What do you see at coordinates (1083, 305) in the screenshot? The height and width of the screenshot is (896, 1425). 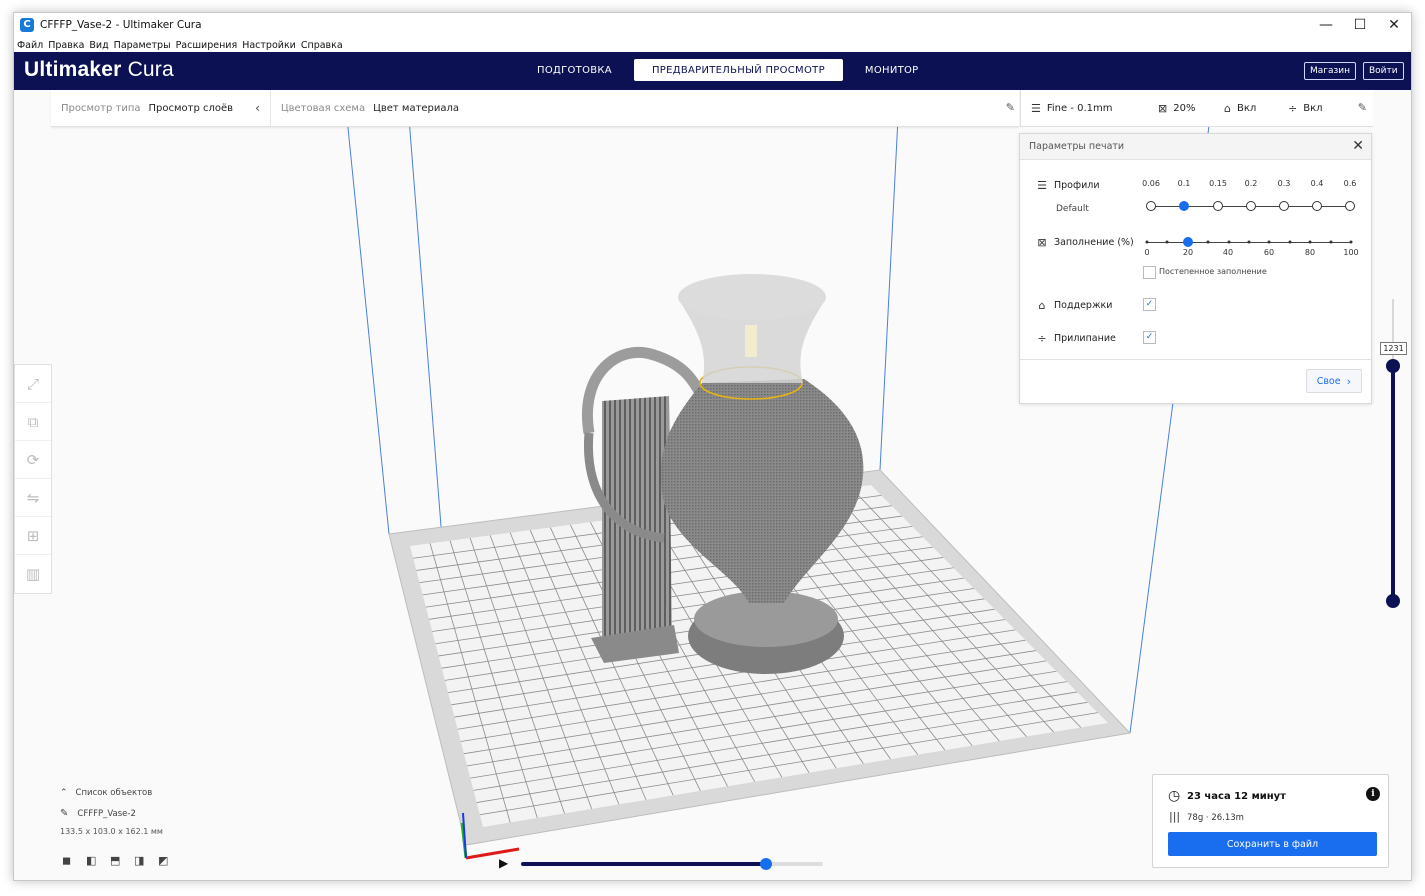 I see `supports-label: Поддержки` at bounding box center [1083, 305].